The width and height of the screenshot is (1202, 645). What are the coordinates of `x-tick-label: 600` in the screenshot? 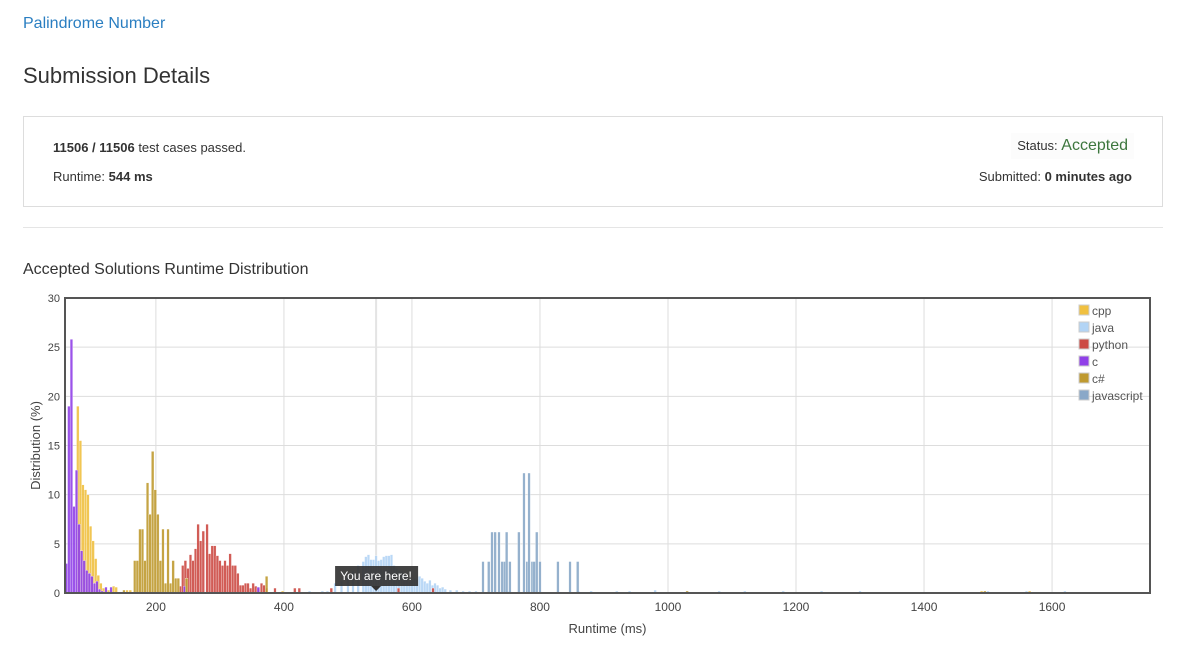 It's located at (412, 607).